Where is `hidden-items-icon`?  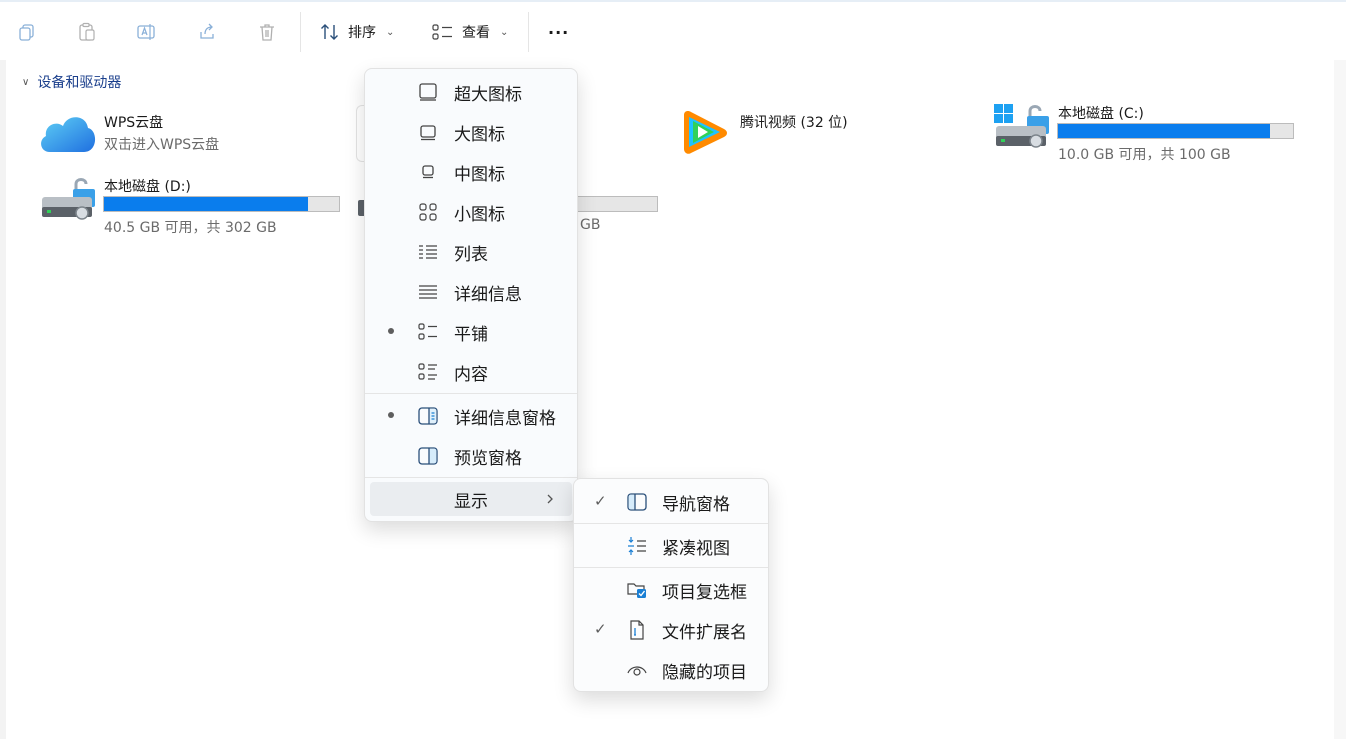 hidden-items-icon is located at coordinates (637, 671).